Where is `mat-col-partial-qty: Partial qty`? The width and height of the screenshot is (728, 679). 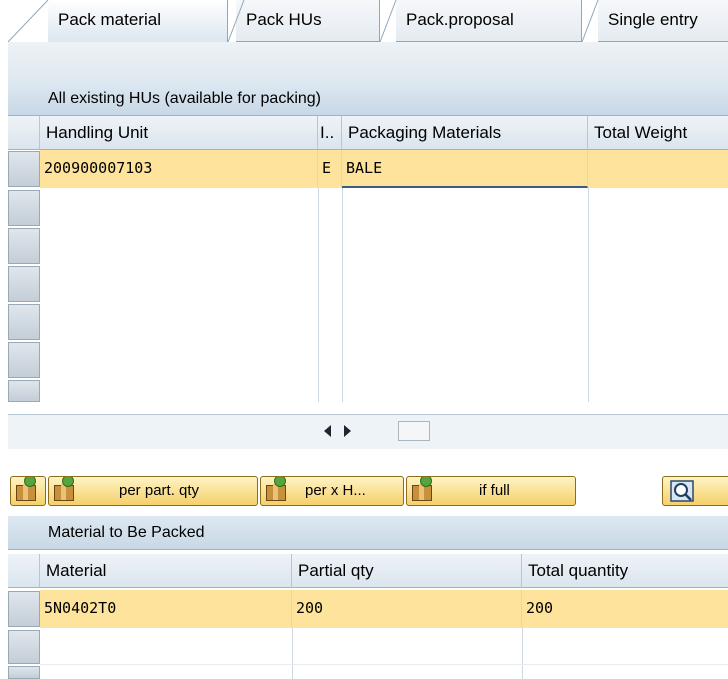 mat-col-partial-qty: Partial qty is located at coordinates (407, 571).